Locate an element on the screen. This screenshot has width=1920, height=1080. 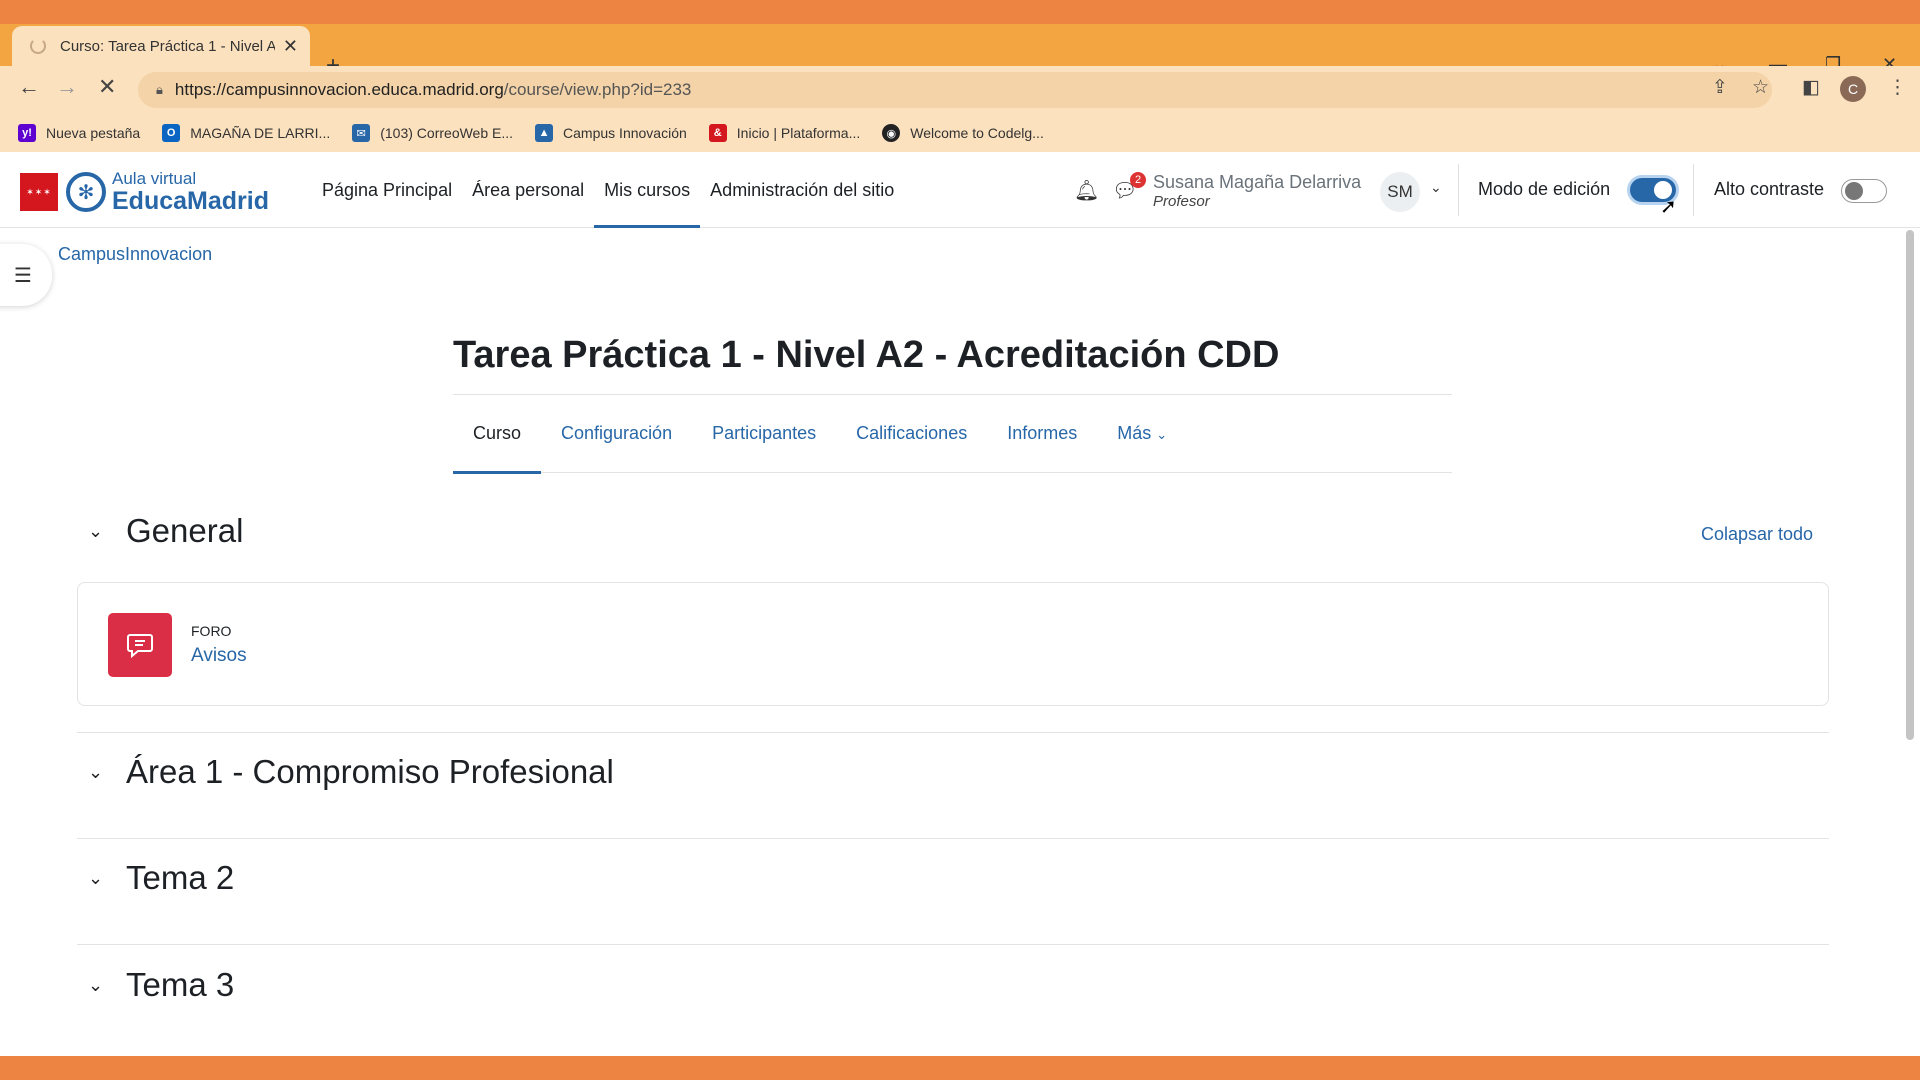
activity-link-avisos: Avisos is located at coordinates (219, 656).